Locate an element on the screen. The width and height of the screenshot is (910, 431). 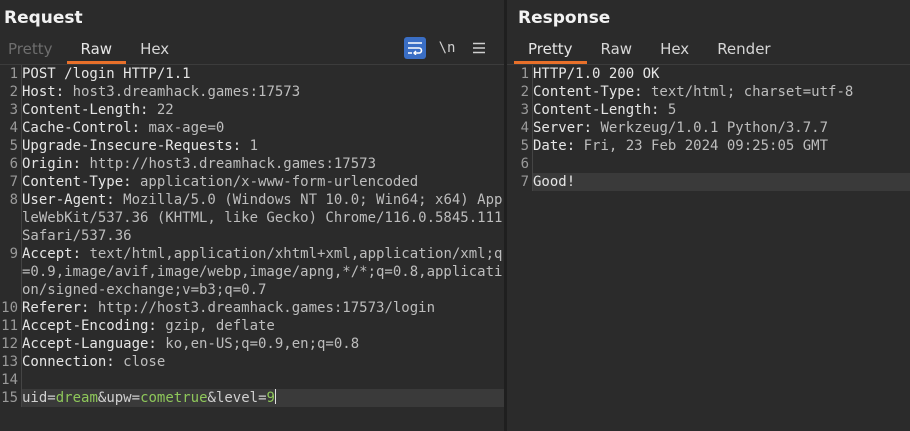
response-tab-render: Render is located at coordinates (743, 51).